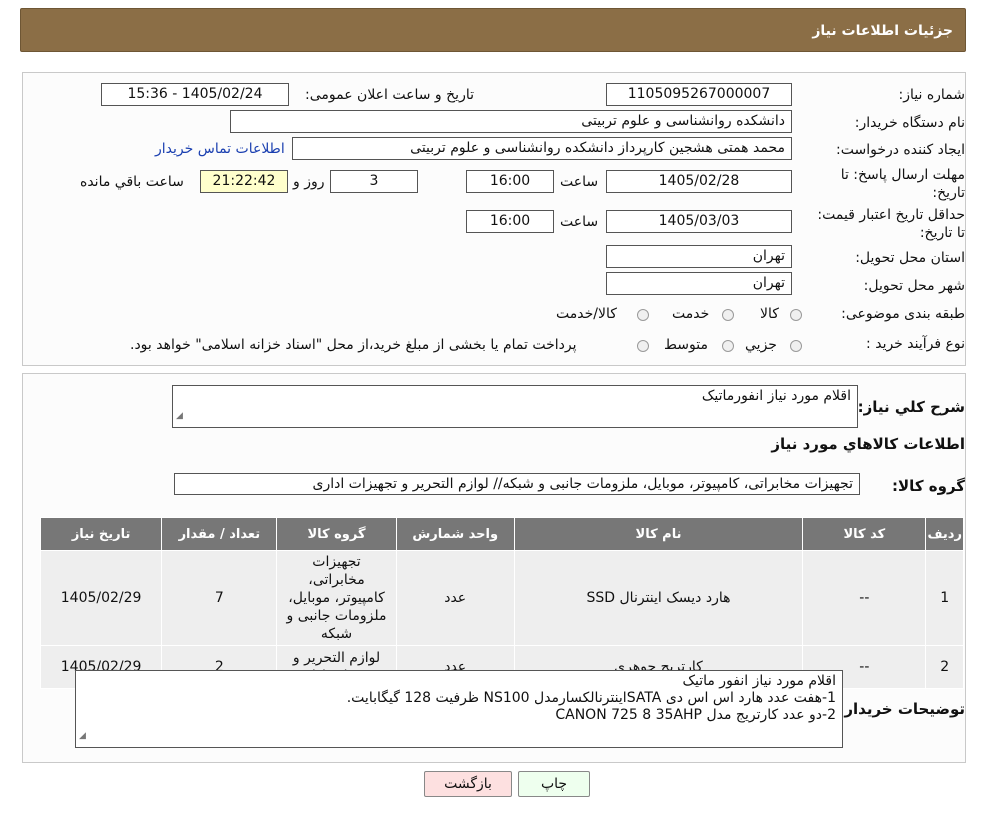  I want to click on col-group-header: گروه کالا, so click(336, 534).